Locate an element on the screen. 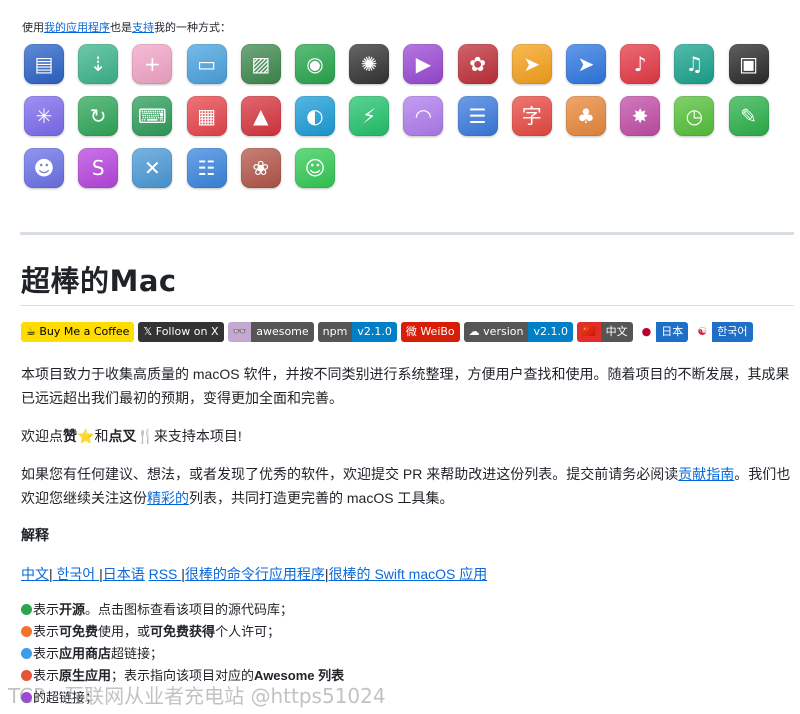 This screenshot has width=800, height=714. badge-follow-on-x: 𝕏 Follow on X is located at coordinates (181, 332).